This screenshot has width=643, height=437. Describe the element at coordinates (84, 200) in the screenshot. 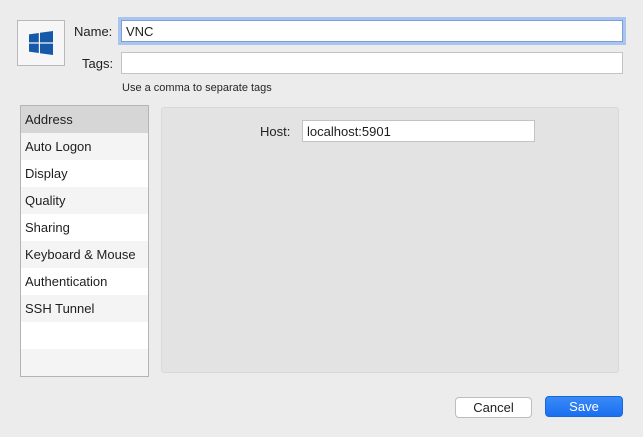

I see `sidebar-item-quality: Quality` at that location.